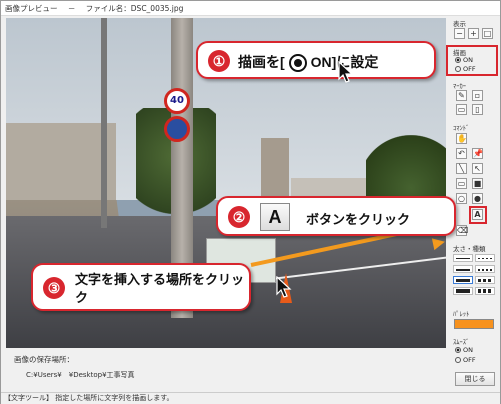 This screenshot has height=404, width=501. I want to click on callout-step-3: ③ 文字を挿入する場所をクリック, so click(141, 287).